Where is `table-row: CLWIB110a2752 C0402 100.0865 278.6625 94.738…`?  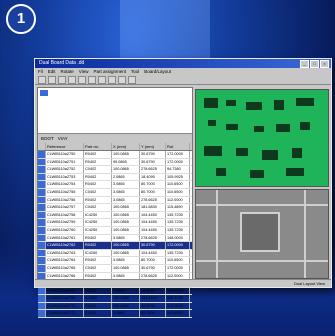 table-row: CLWIB110a2752 C0402 100.0865 278.6625 94.738… is located at coordinates (115, 170).